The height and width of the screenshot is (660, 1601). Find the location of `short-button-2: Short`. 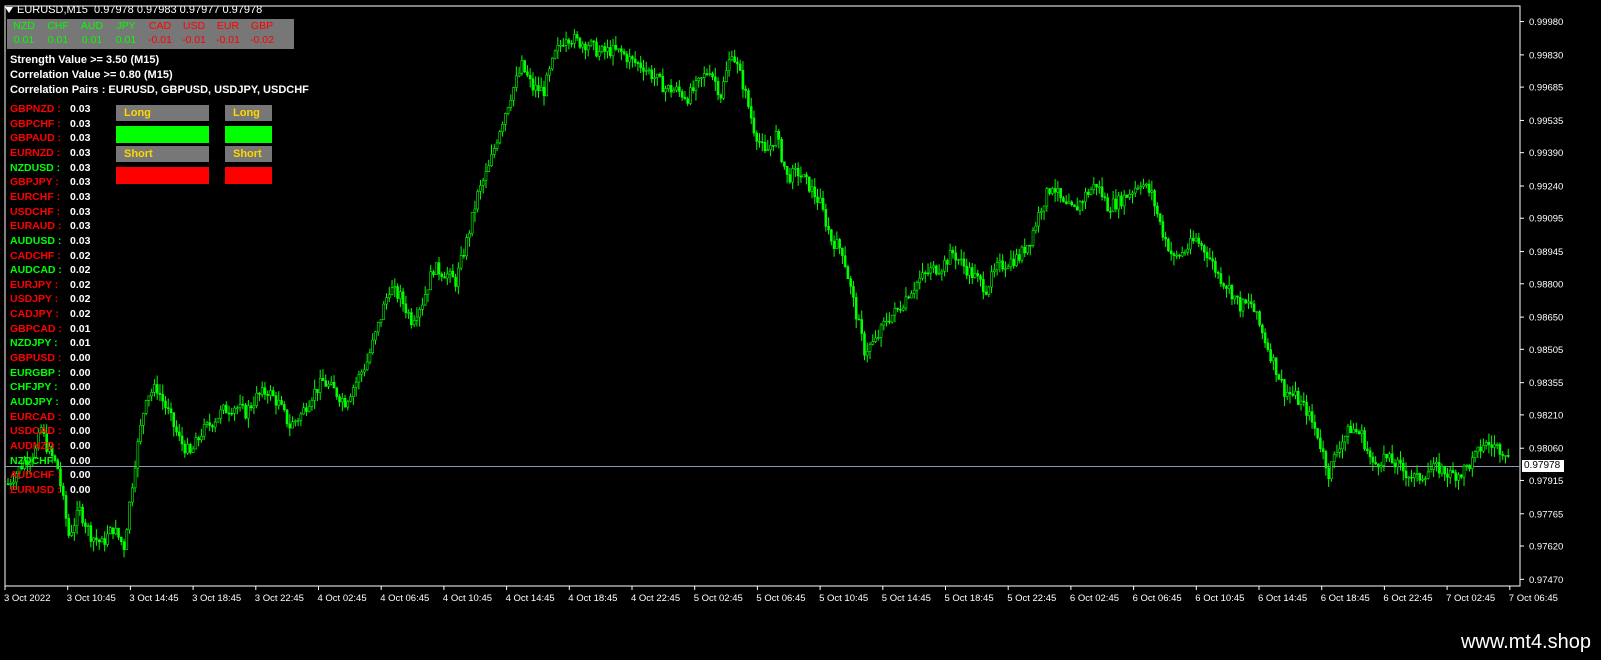

short-button-2: Short is located at coordinates (248, 154).